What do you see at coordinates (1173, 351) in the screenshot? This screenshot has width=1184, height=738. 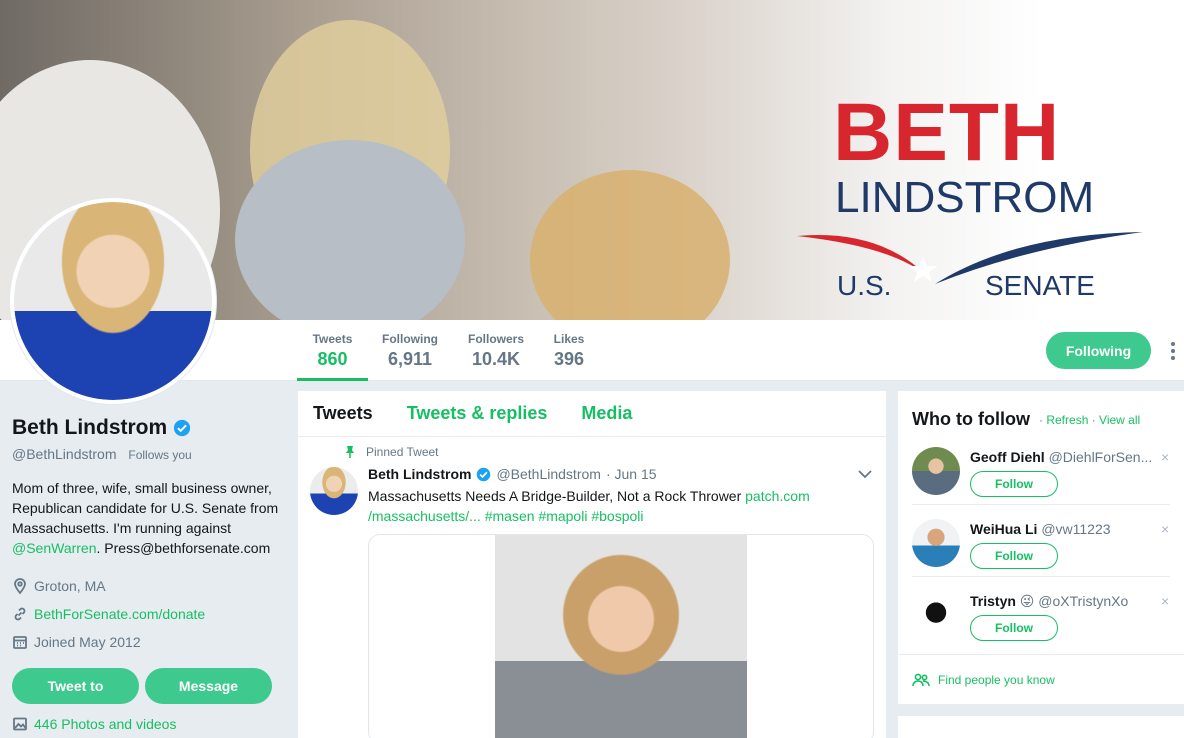 I see `more-options-icon` at bounding box center [1173, 351].